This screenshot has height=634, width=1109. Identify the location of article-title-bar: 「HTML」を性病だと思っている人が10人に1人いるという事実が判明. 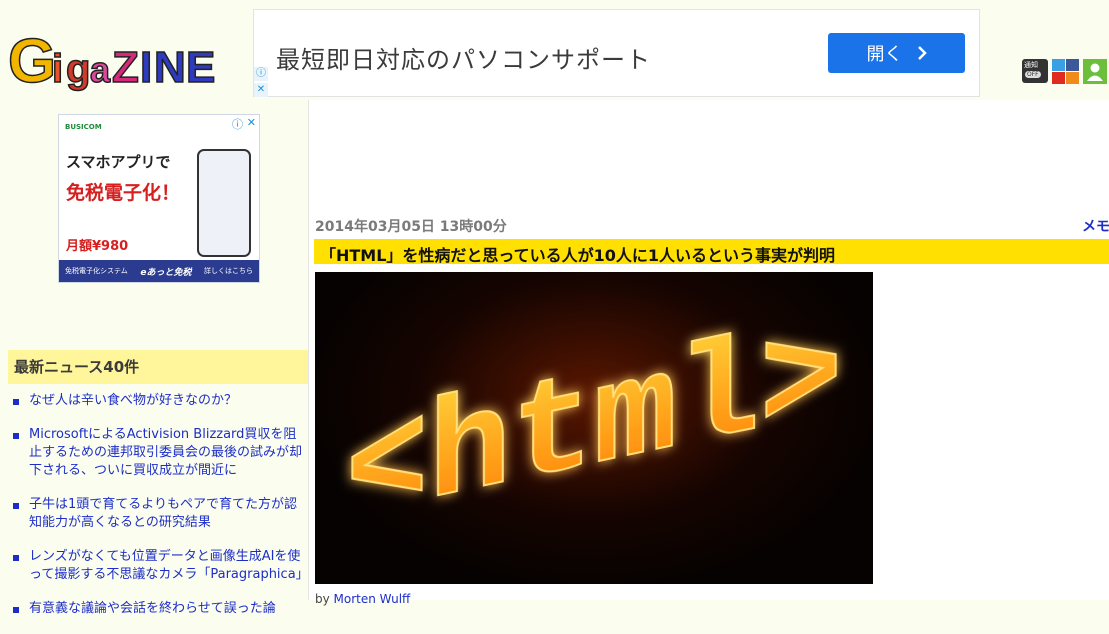
(711, 252).